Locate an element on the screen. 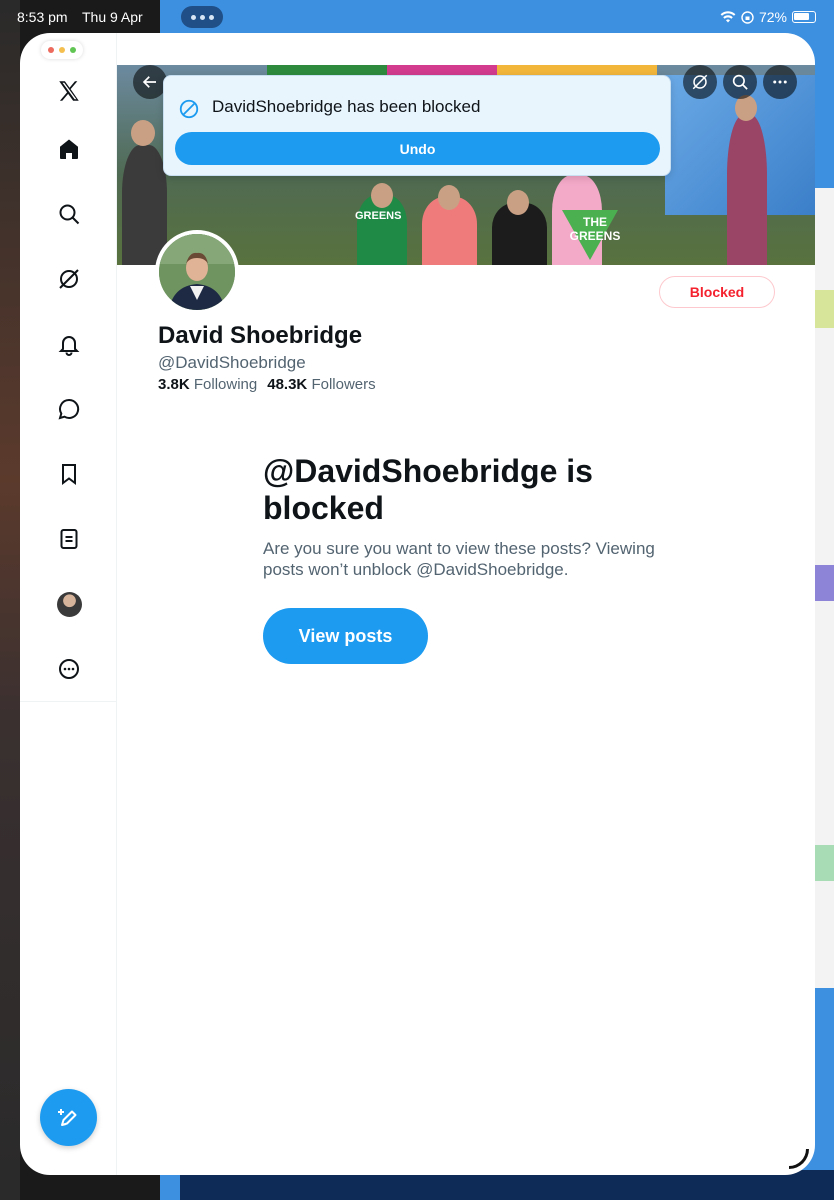  multitasking-dots-icon is located at coordinates (202, 17).